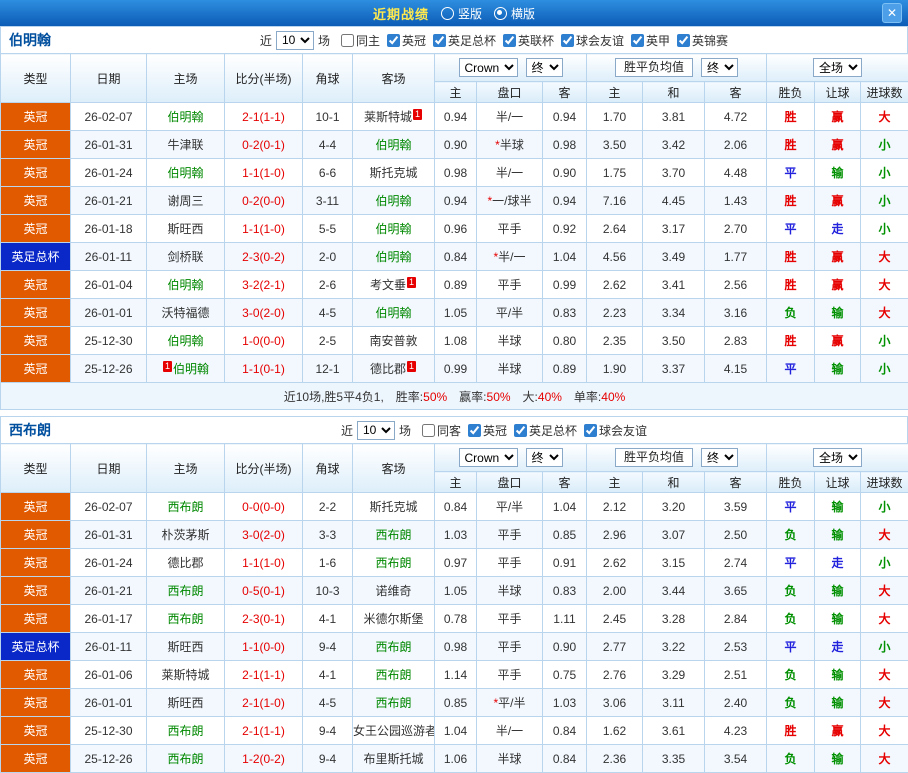  What do you see at coordinates (186, 675) in the screenshot?
I see `home-team: 莱斯特城` at bounding box center [186, 675].